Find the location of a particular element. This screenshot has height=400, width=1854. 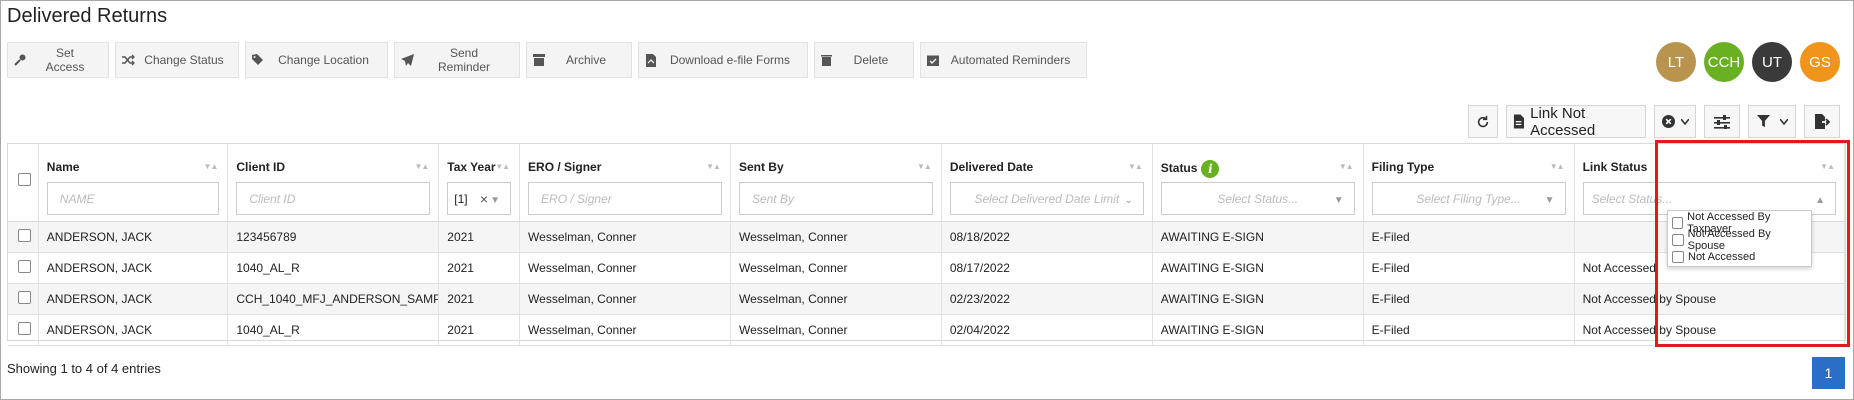

chevron-down-icon is located at coordinates (1783, 121).